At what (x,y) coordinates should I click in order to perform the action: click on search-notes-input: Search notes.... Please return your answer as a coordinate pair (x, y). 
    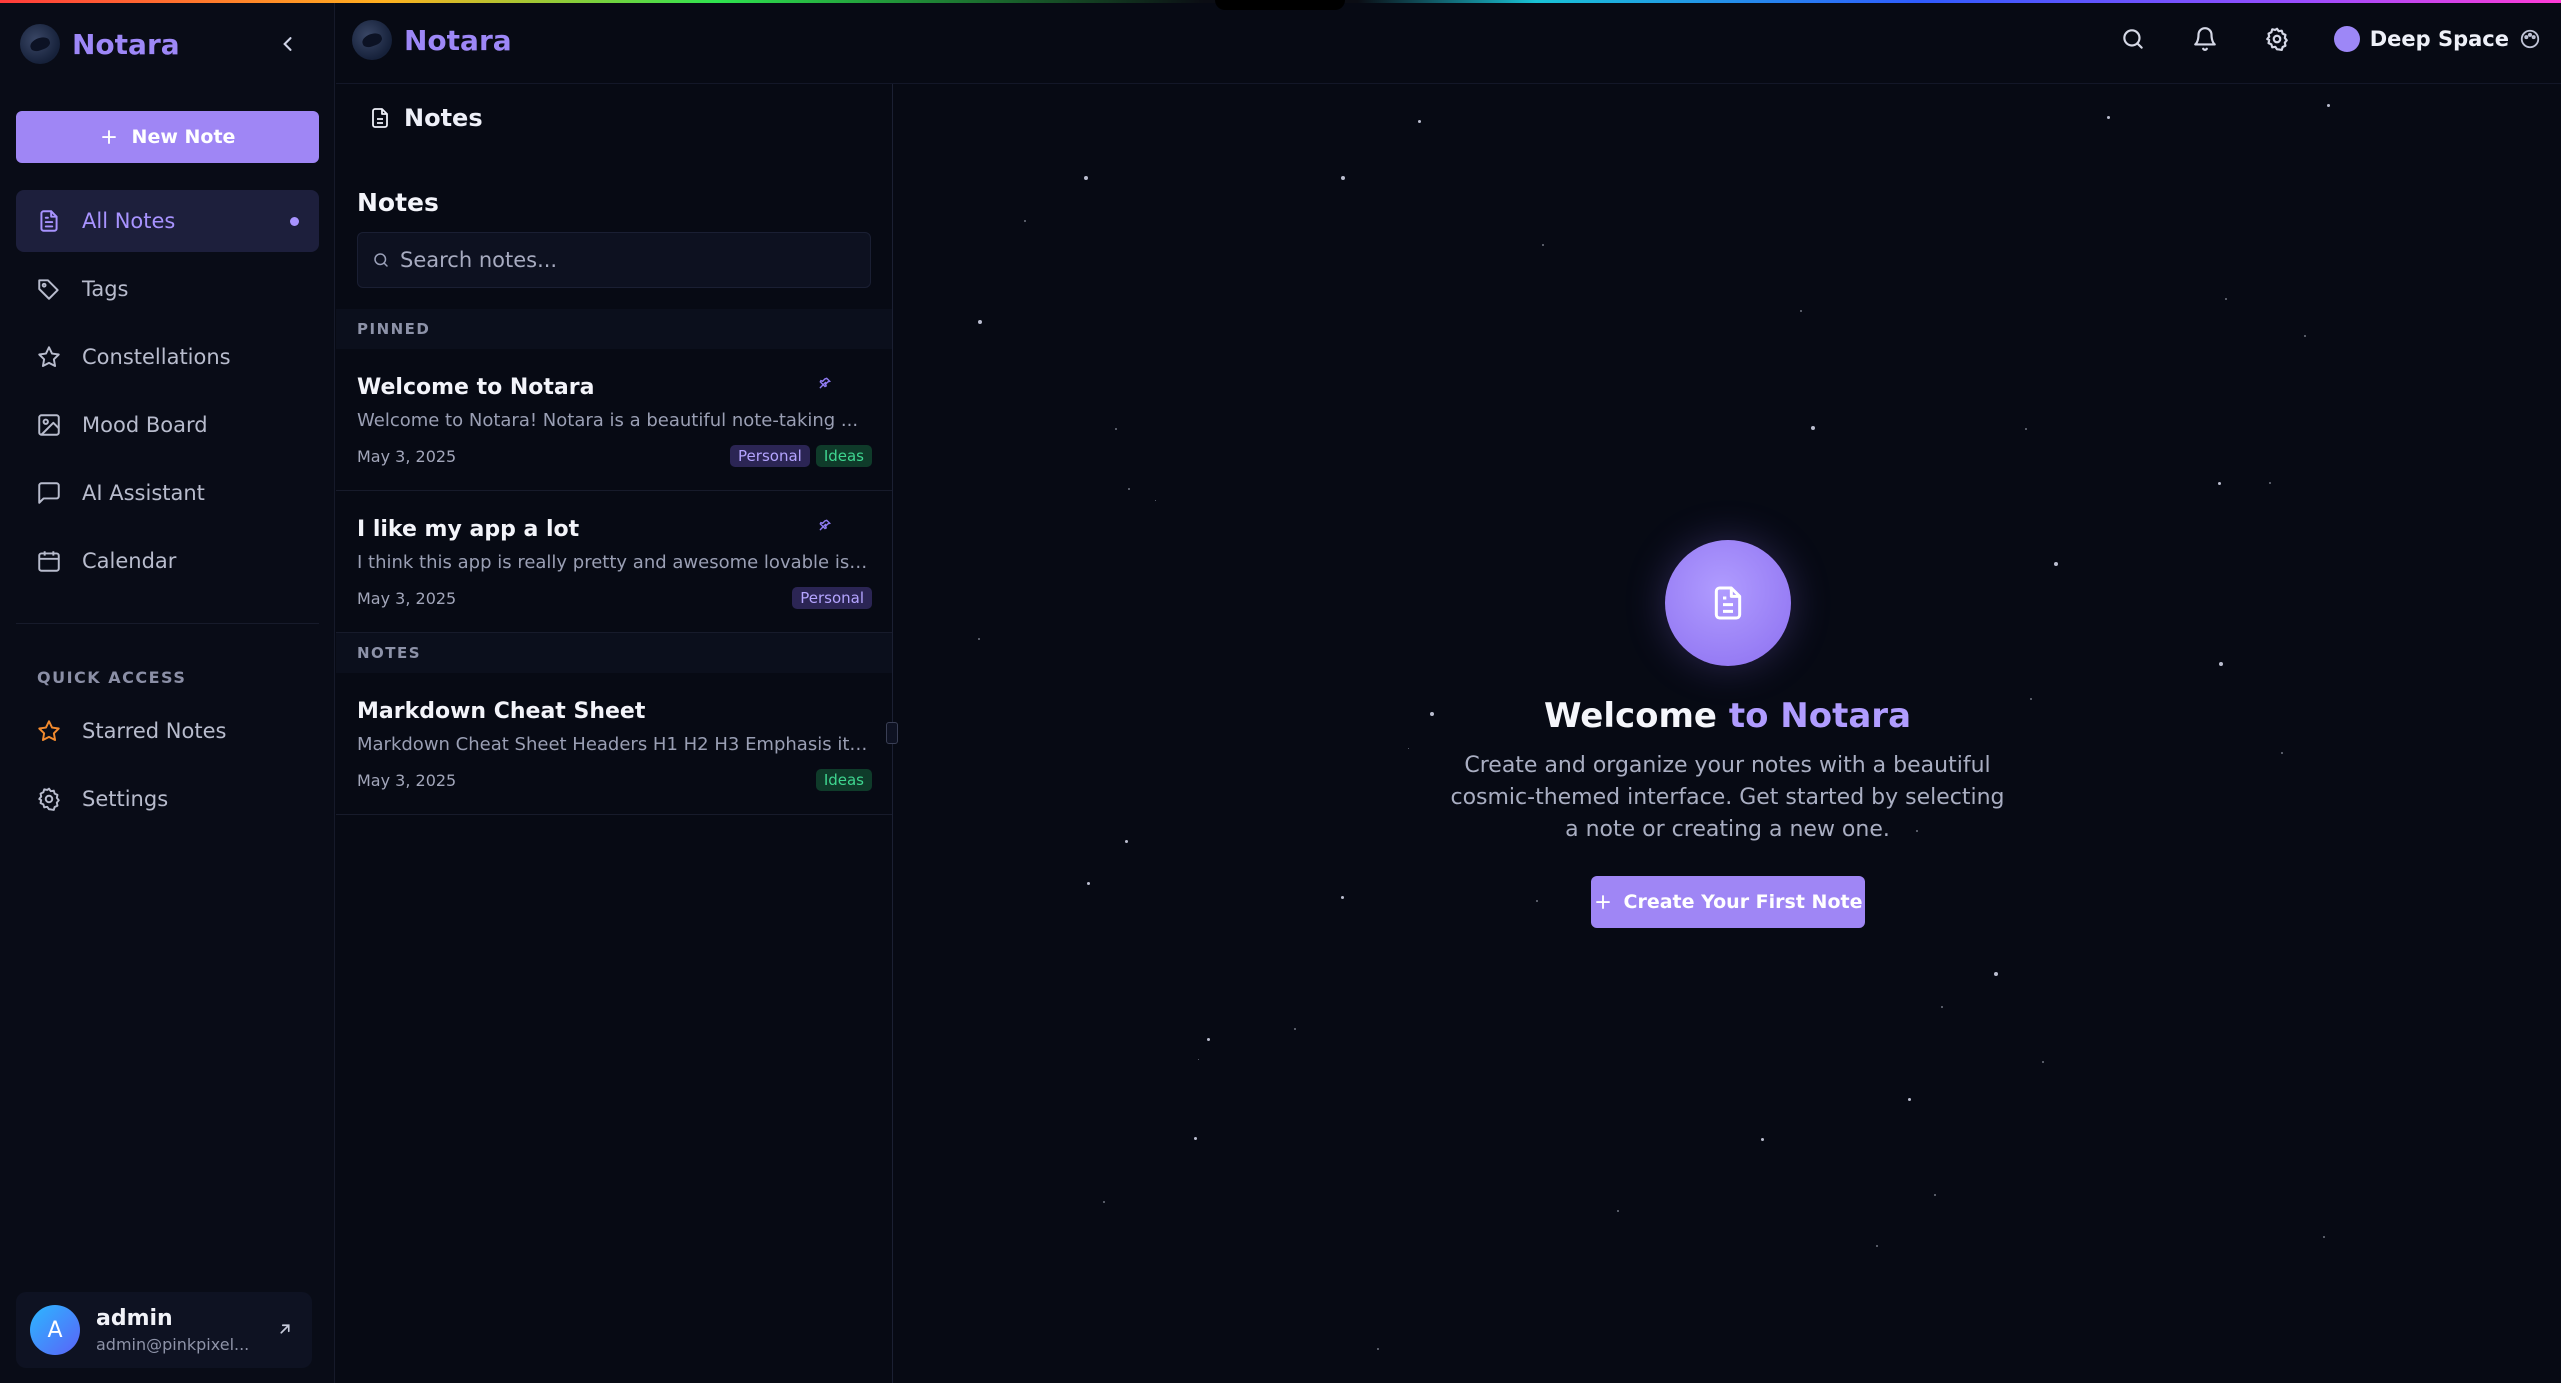
    Looking at the image, I should click on (614, 260).